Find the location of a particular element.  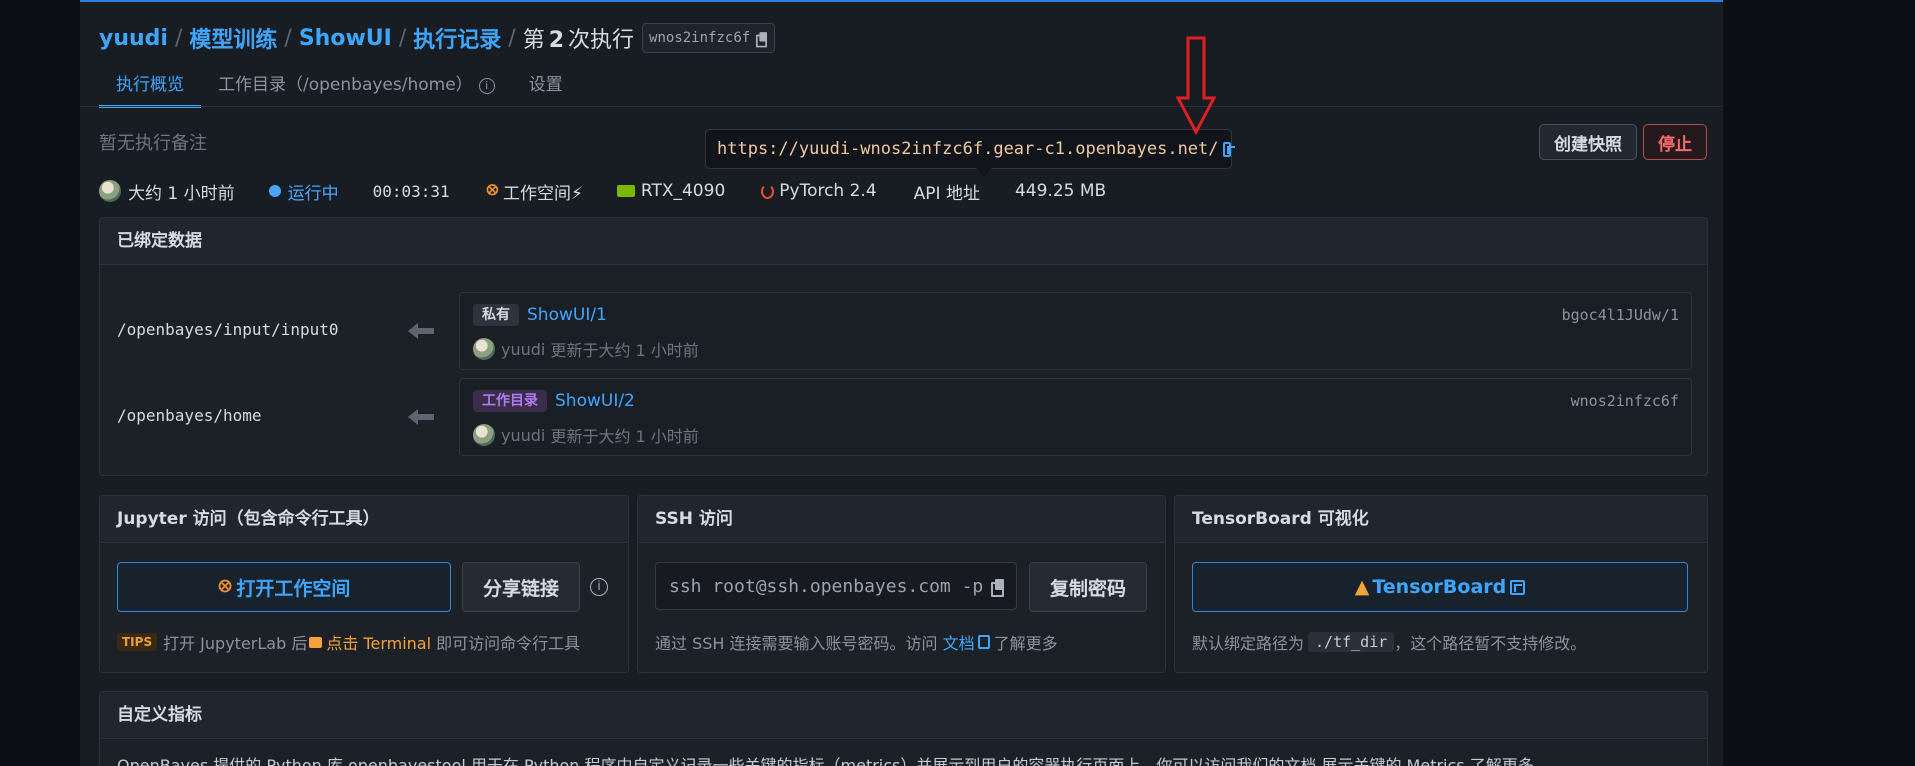

elapsed-time: 00:03:31 is located at coordinates (411, 191).